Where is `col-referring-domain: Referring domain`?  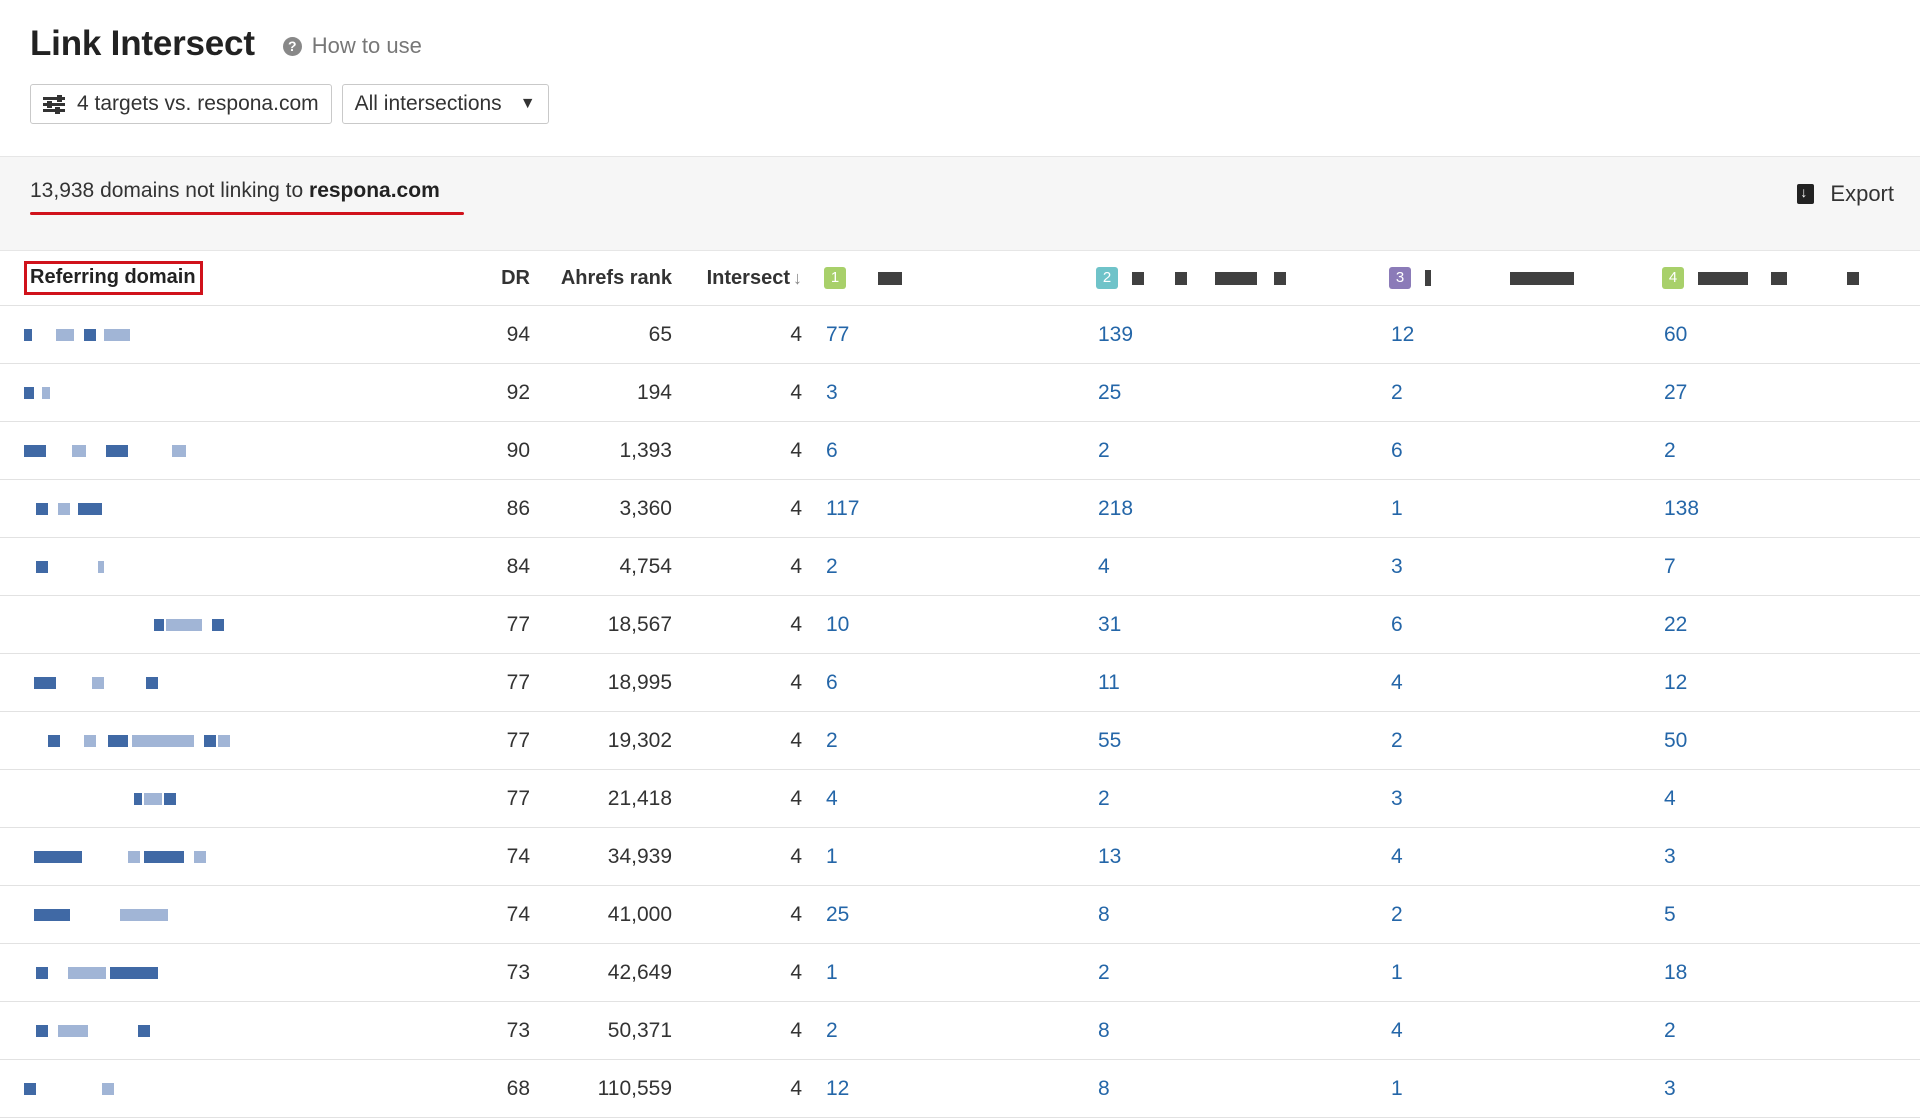
col-referring-domain: Referring domain is located at coordinates (225, 278).